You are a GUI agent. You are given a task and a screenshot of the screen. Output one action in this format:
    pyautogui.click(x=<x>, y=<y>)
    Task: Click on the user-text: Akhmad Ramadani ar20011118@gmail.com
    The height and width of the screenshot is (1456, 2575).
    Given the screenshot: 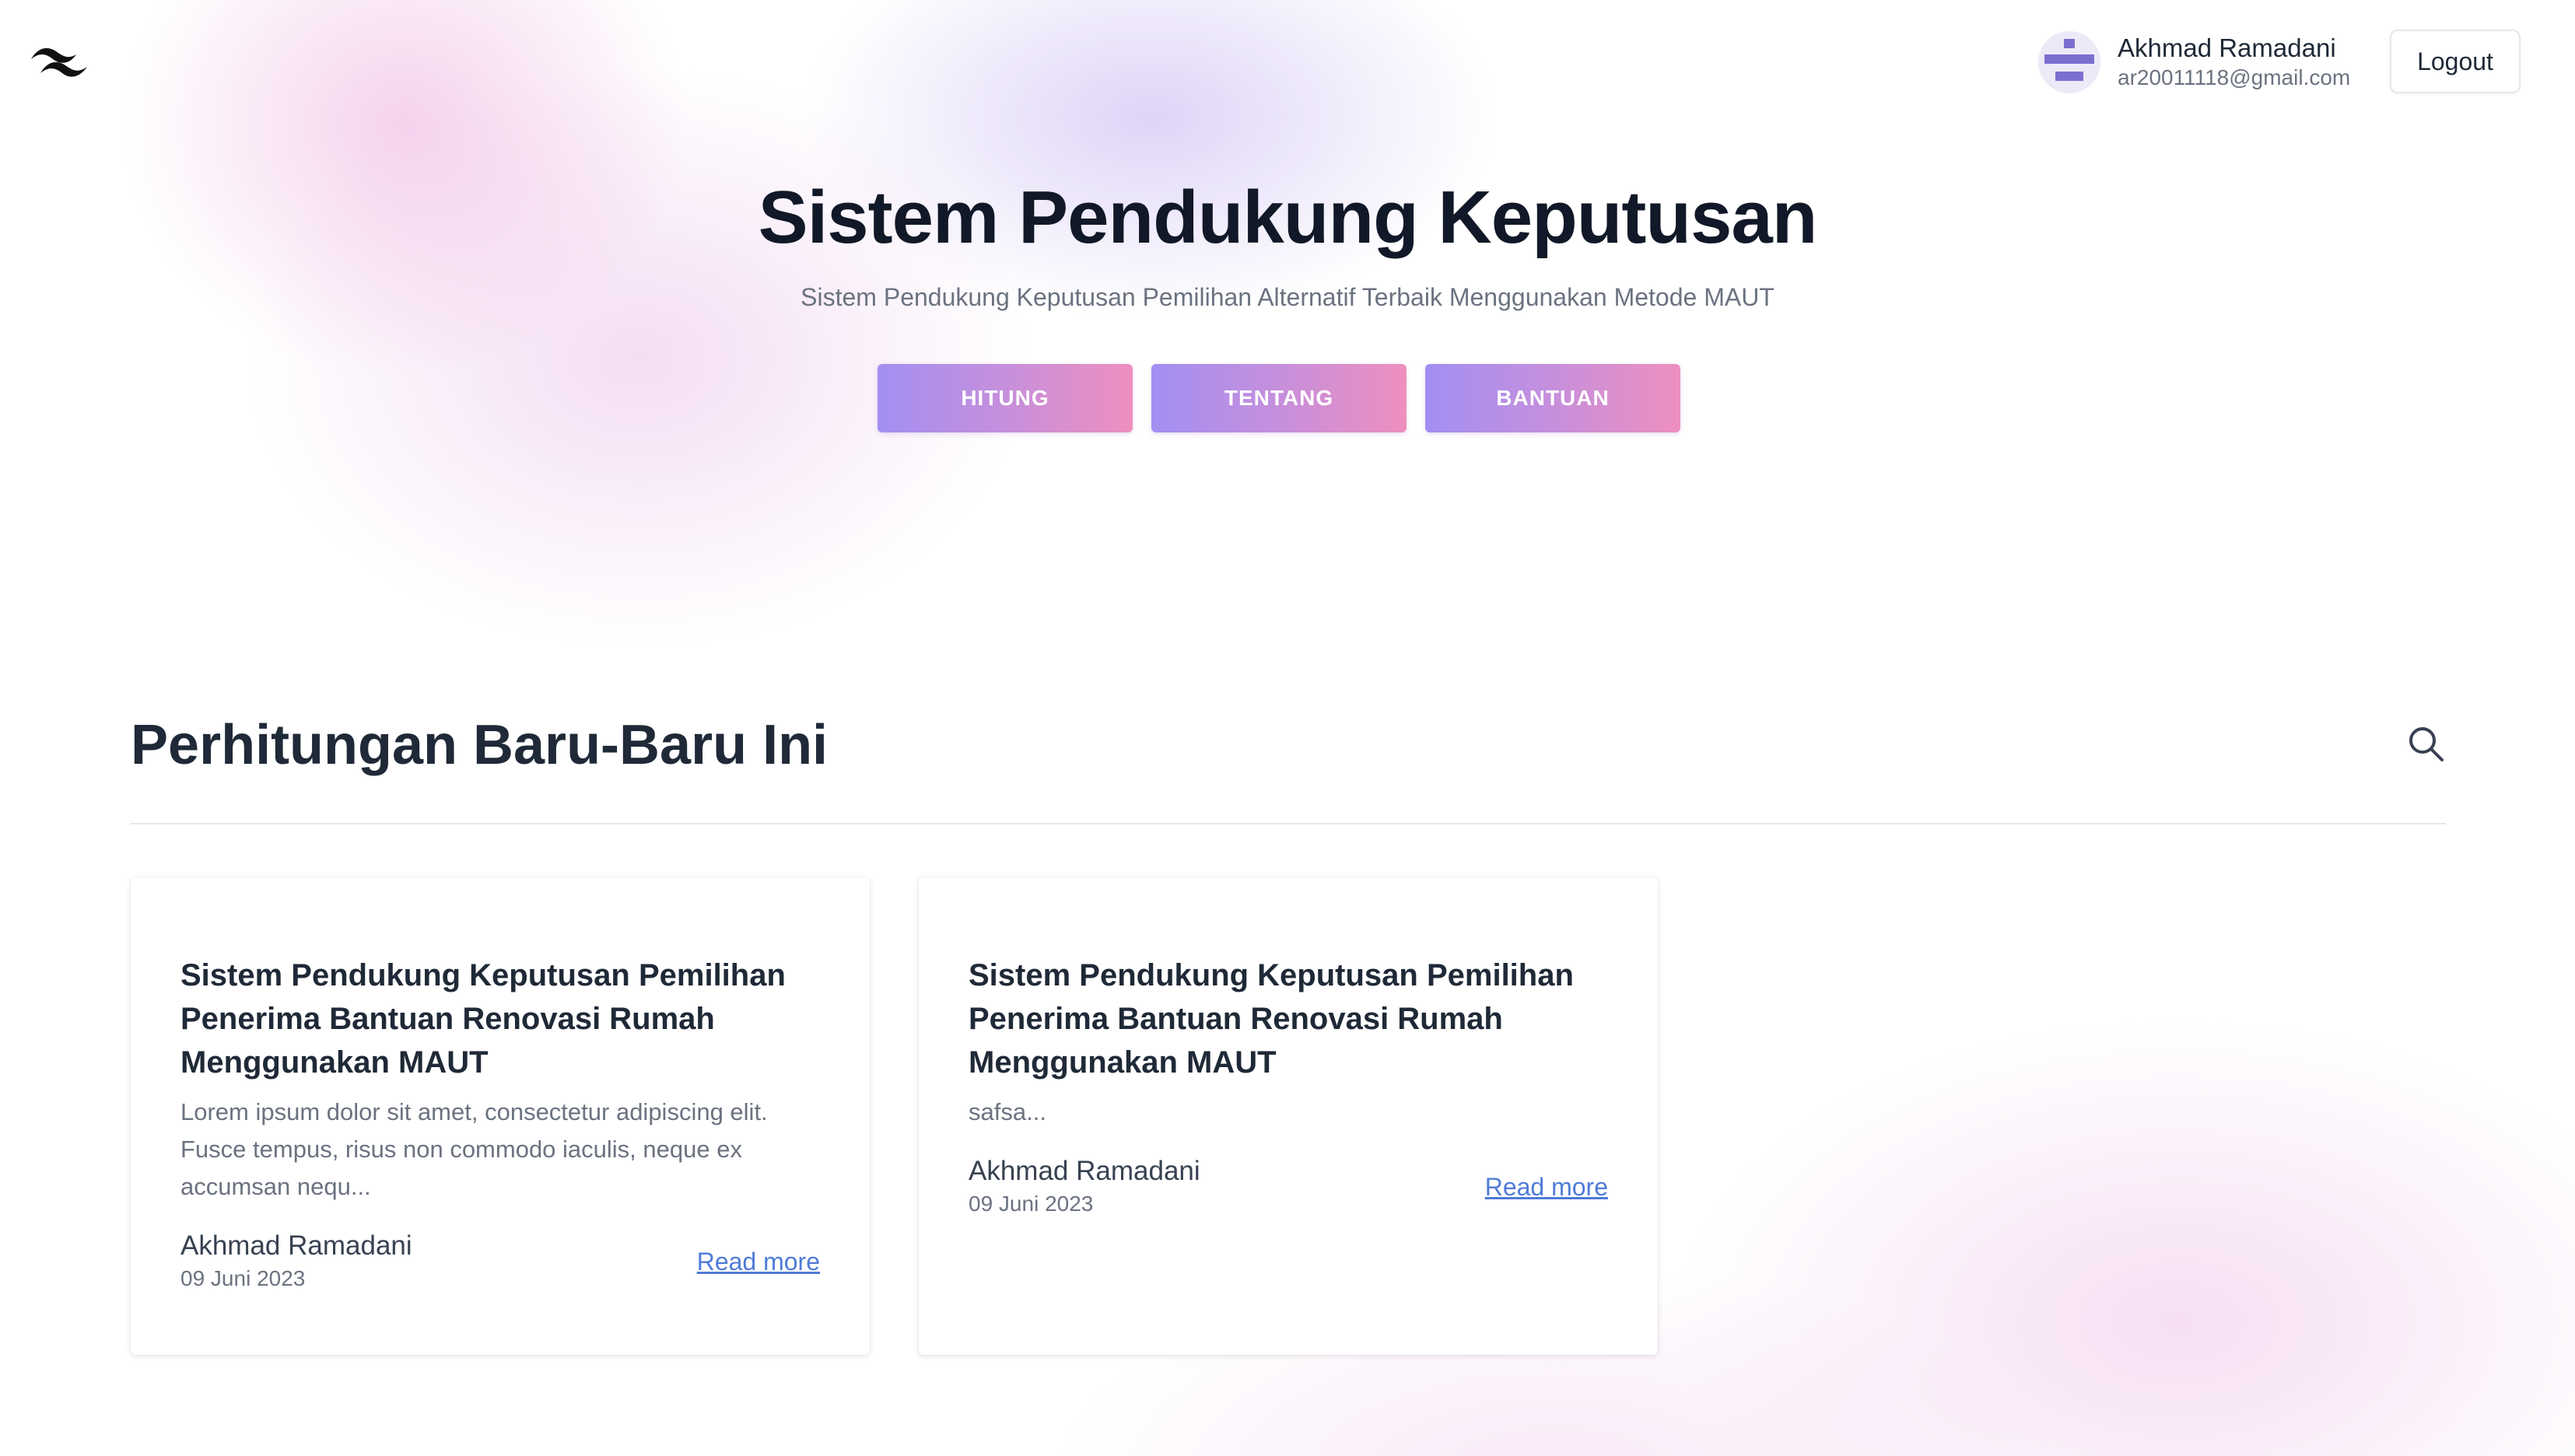 What is the action you would take?
    pyautogui.click(x=2234, y=63)
    